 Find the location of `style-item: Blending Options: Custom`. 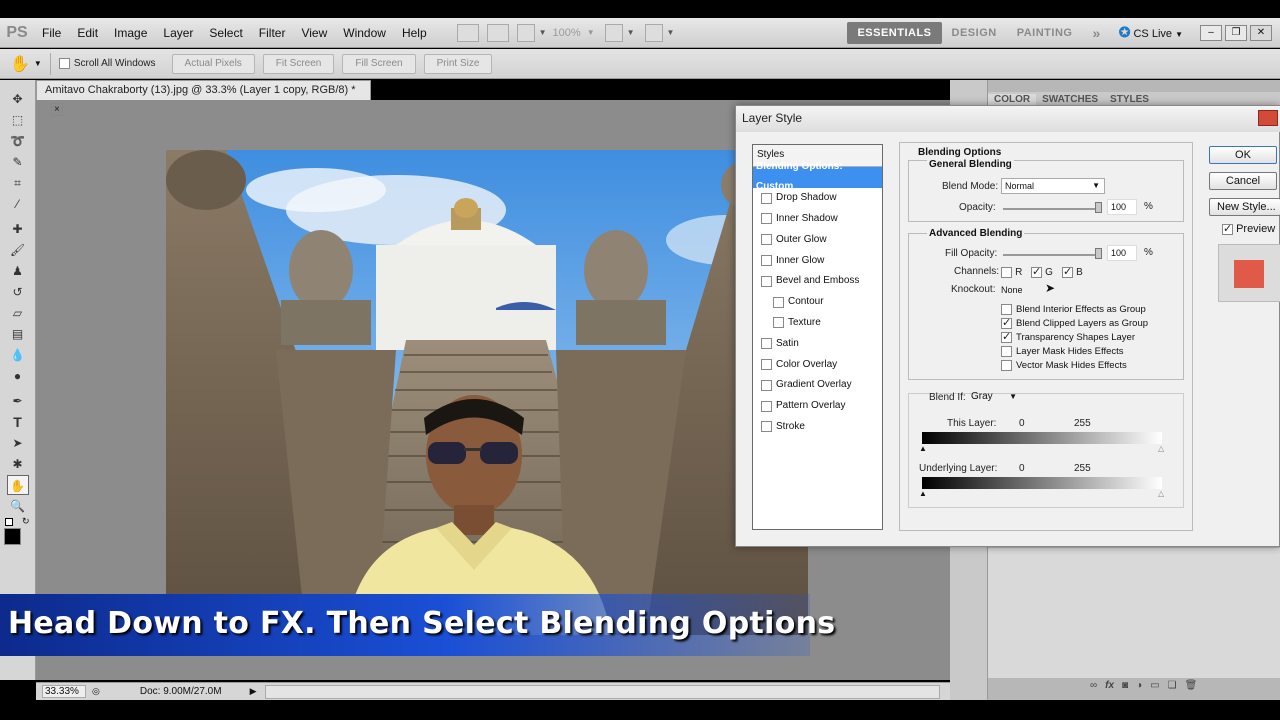

style-item: Blending Options: Custom is located at coordinates (817, 176).